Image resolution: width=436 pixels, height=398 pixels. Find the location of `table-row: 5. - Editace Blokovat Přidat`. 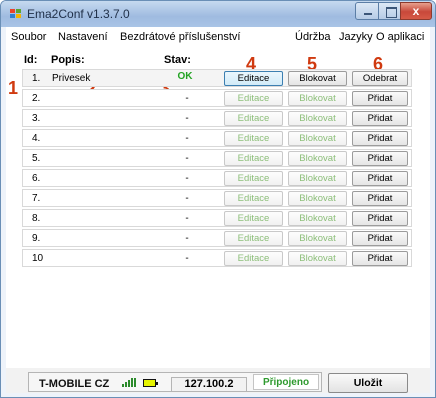

table-row: 5. - Editace Blokovat Přidat is located at coordinates (217, 158).